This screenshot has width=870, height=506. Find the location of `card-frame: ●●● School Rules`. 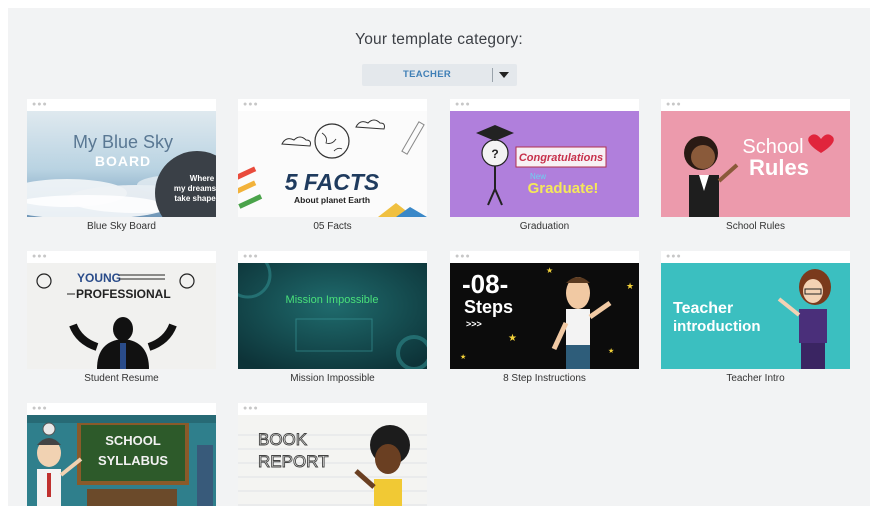

card-frame: ●●● School Rules is located at coordinates (755, 158).